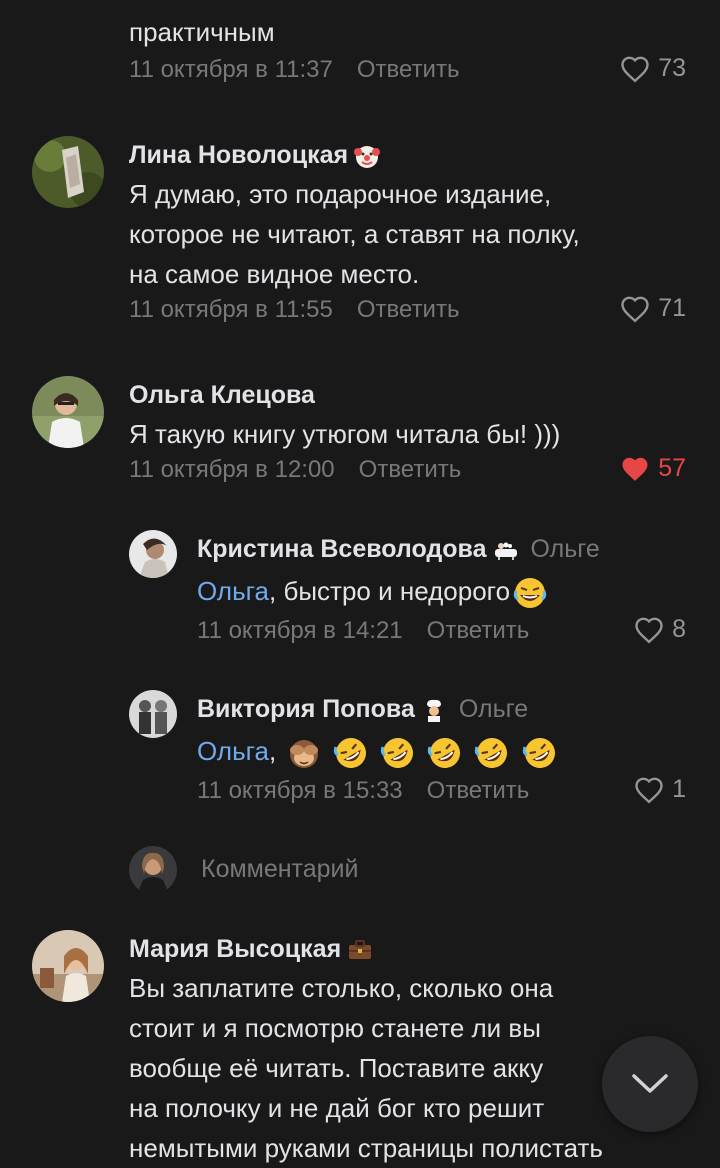  What do you see at coordinates (232, 469) in the screenshot?
I see `comment-date: 11 октября в 12:00` at bounding box center [232, 469].